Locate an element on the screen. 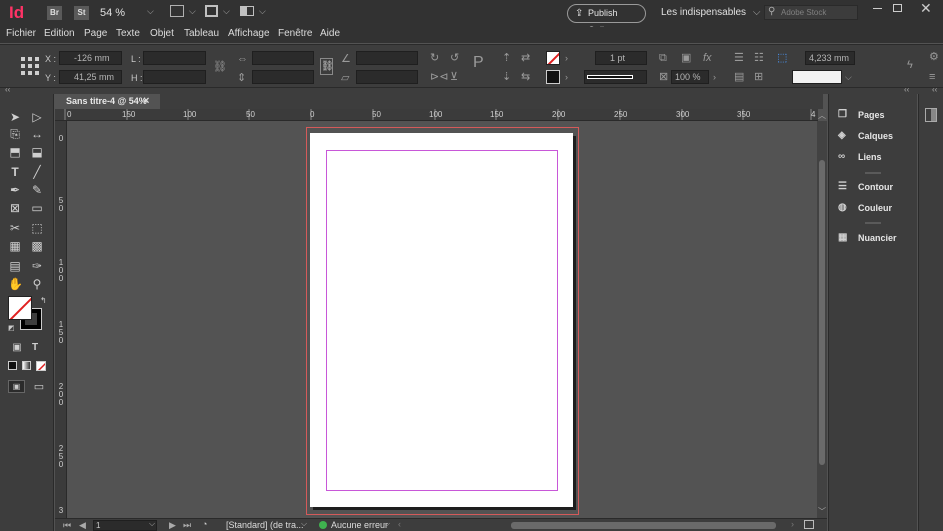 This screenshot has height=531, width=943. screen-mode-icon is located at coordinates (211, 11).